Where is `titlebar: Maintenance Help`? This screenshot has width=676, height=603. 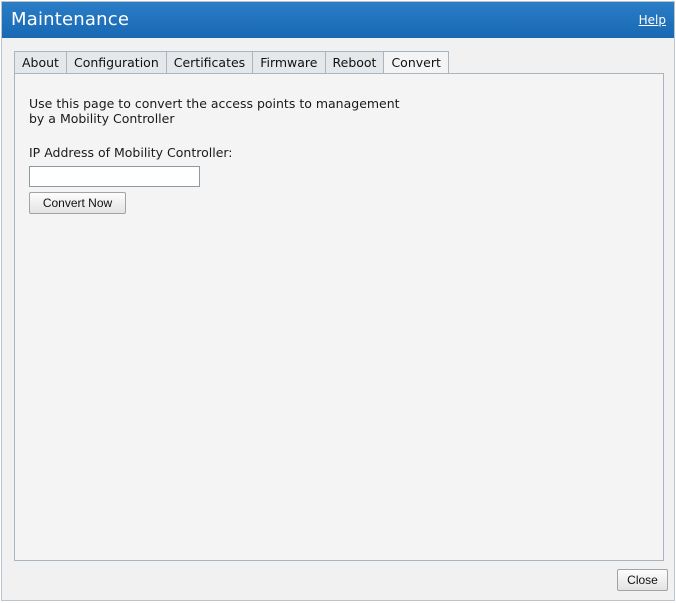
titlebar: Maintenance Help is located at coordinates (338, 20).